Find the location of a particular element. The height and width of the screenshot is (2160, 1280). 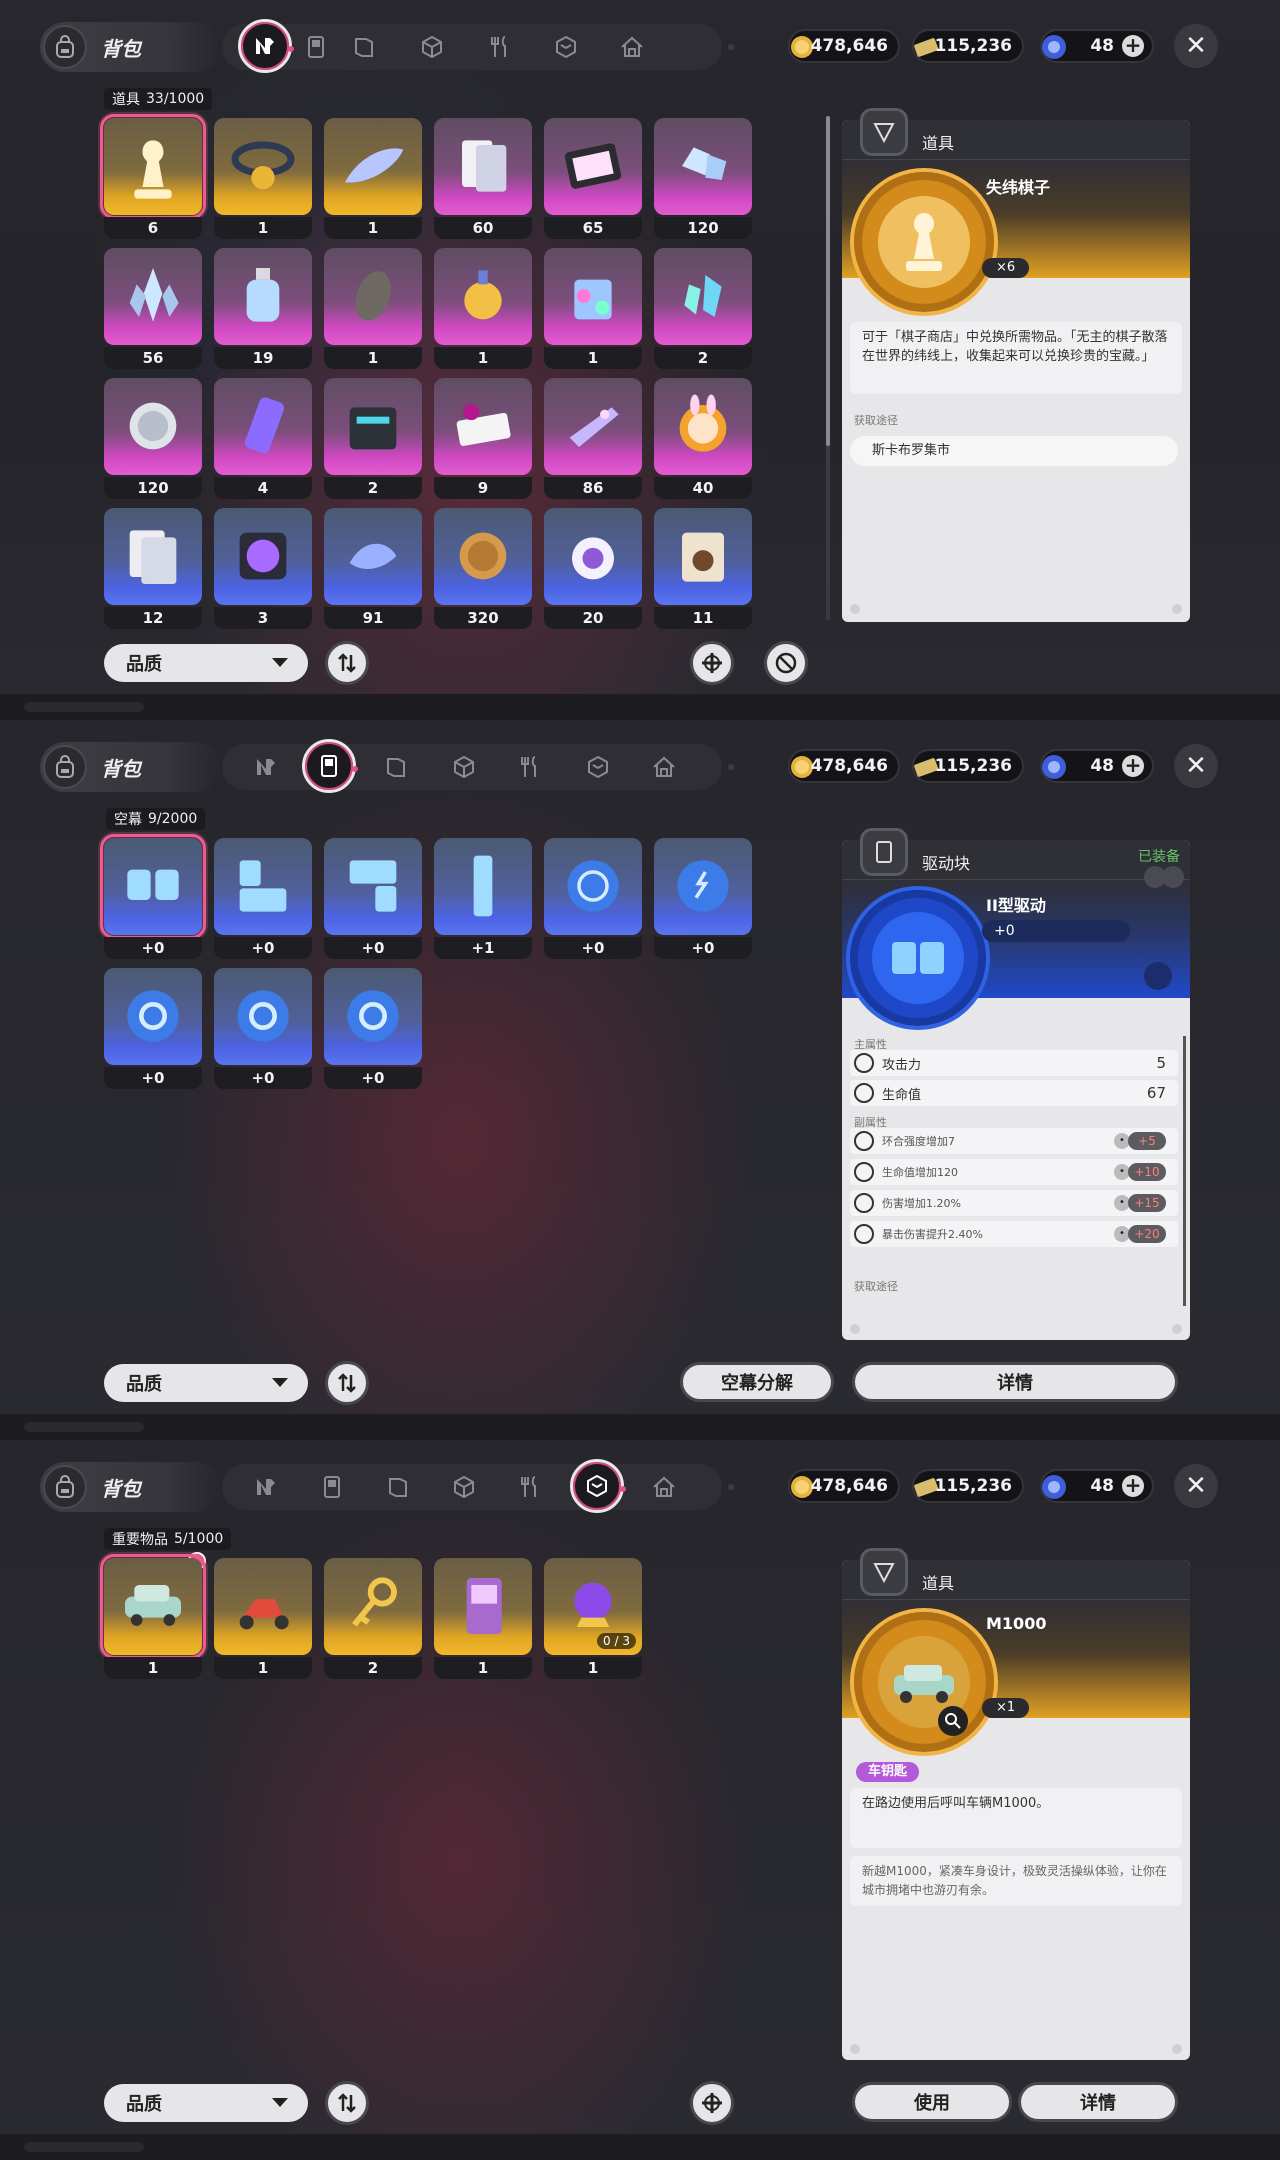

ring-disc-icon is located at coordinates (153, 1016).